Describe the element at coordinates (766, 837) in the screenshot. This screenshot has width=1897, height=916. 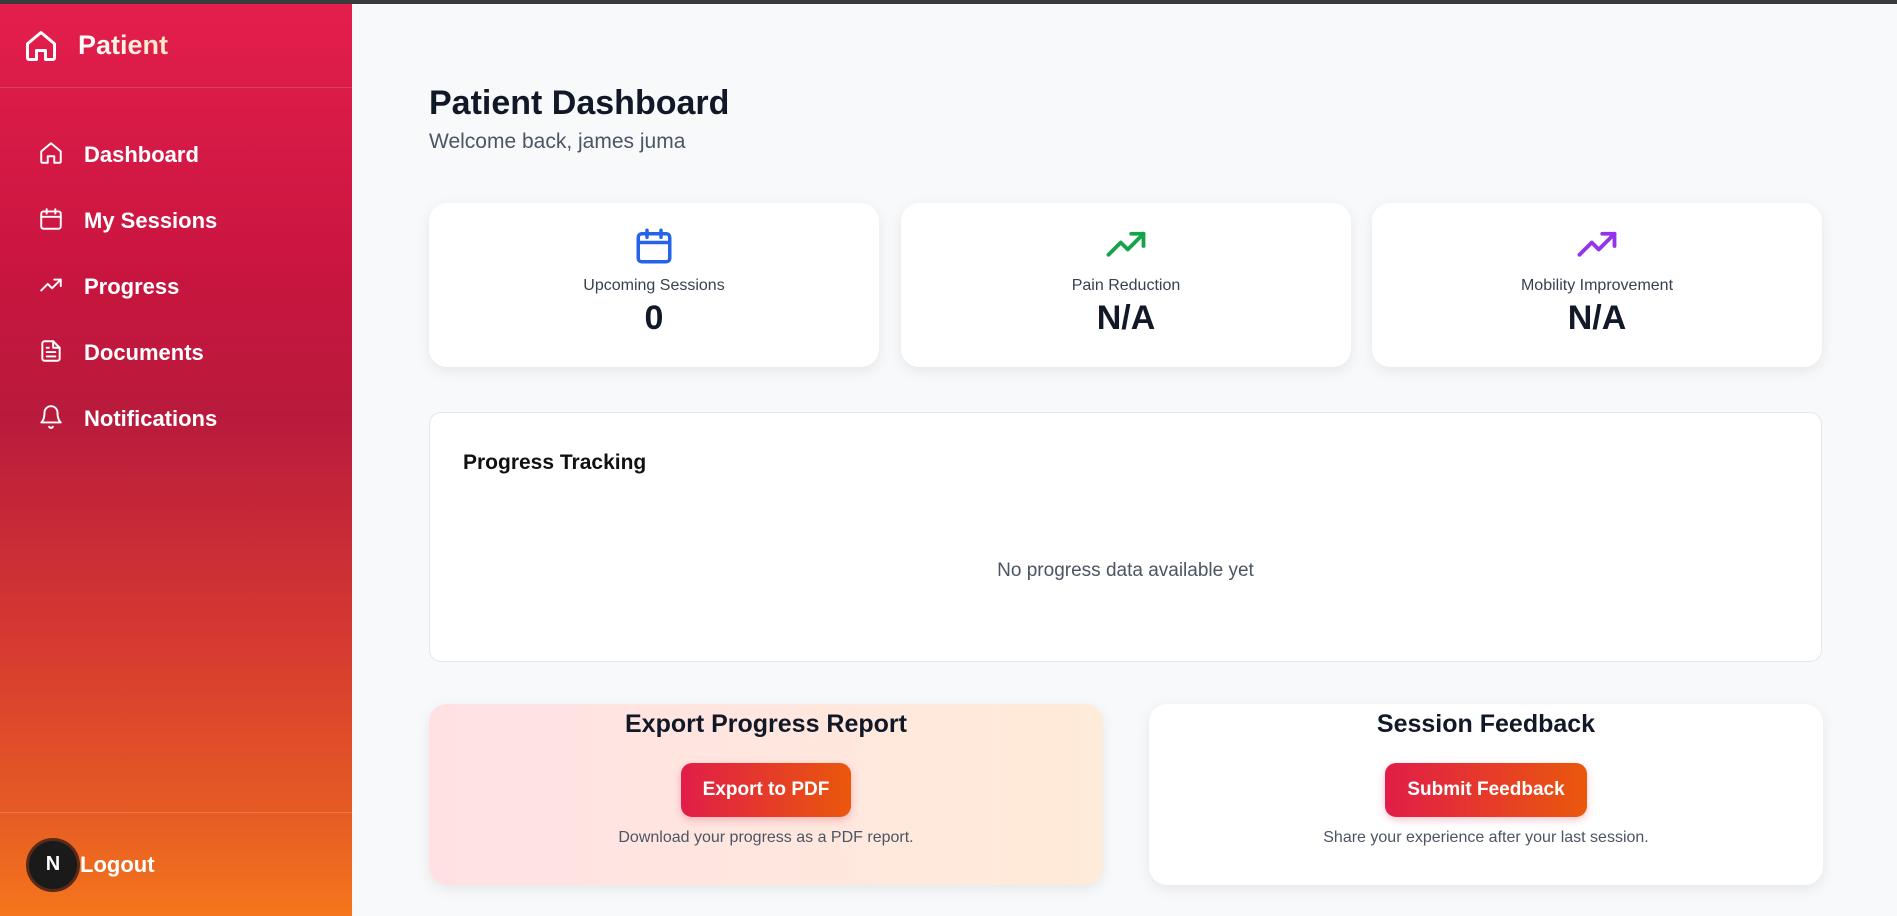
I see `export-note: Download your progress as a PDF report.` at that location.